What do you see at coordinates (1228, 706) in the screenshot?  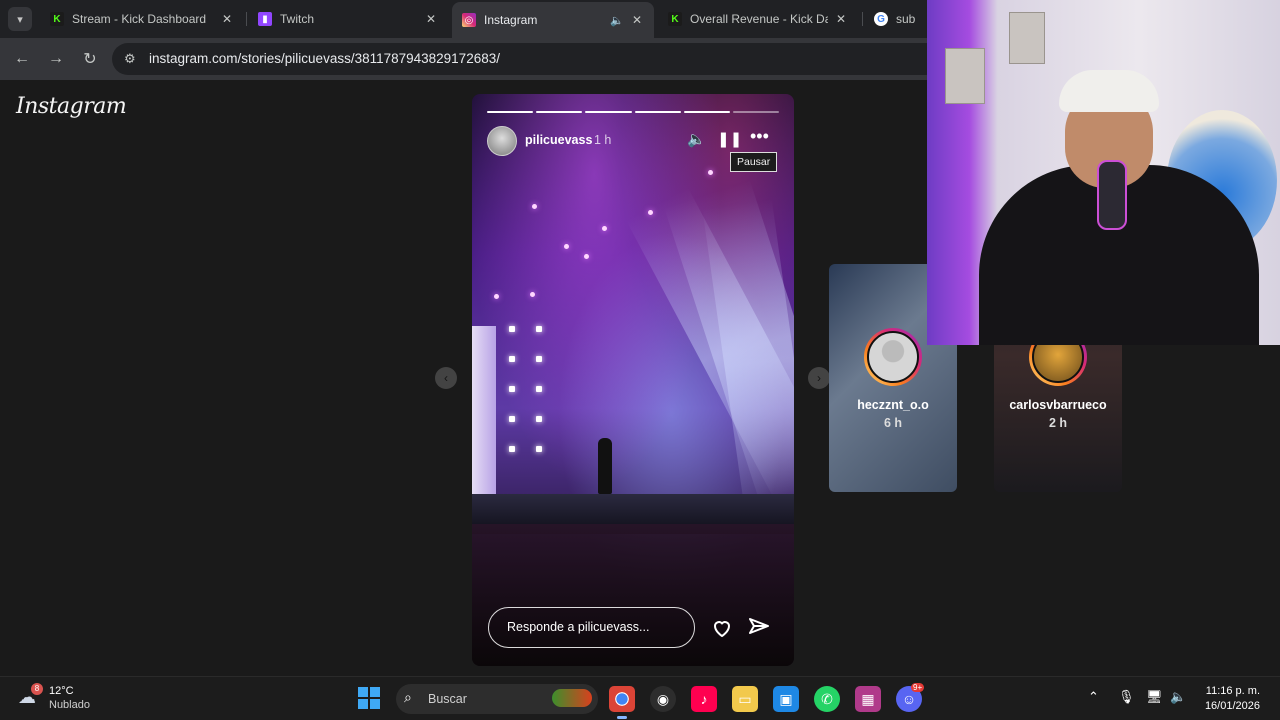 I see `clock-date: 16/01/2026` at bounding box center [1228, 706].